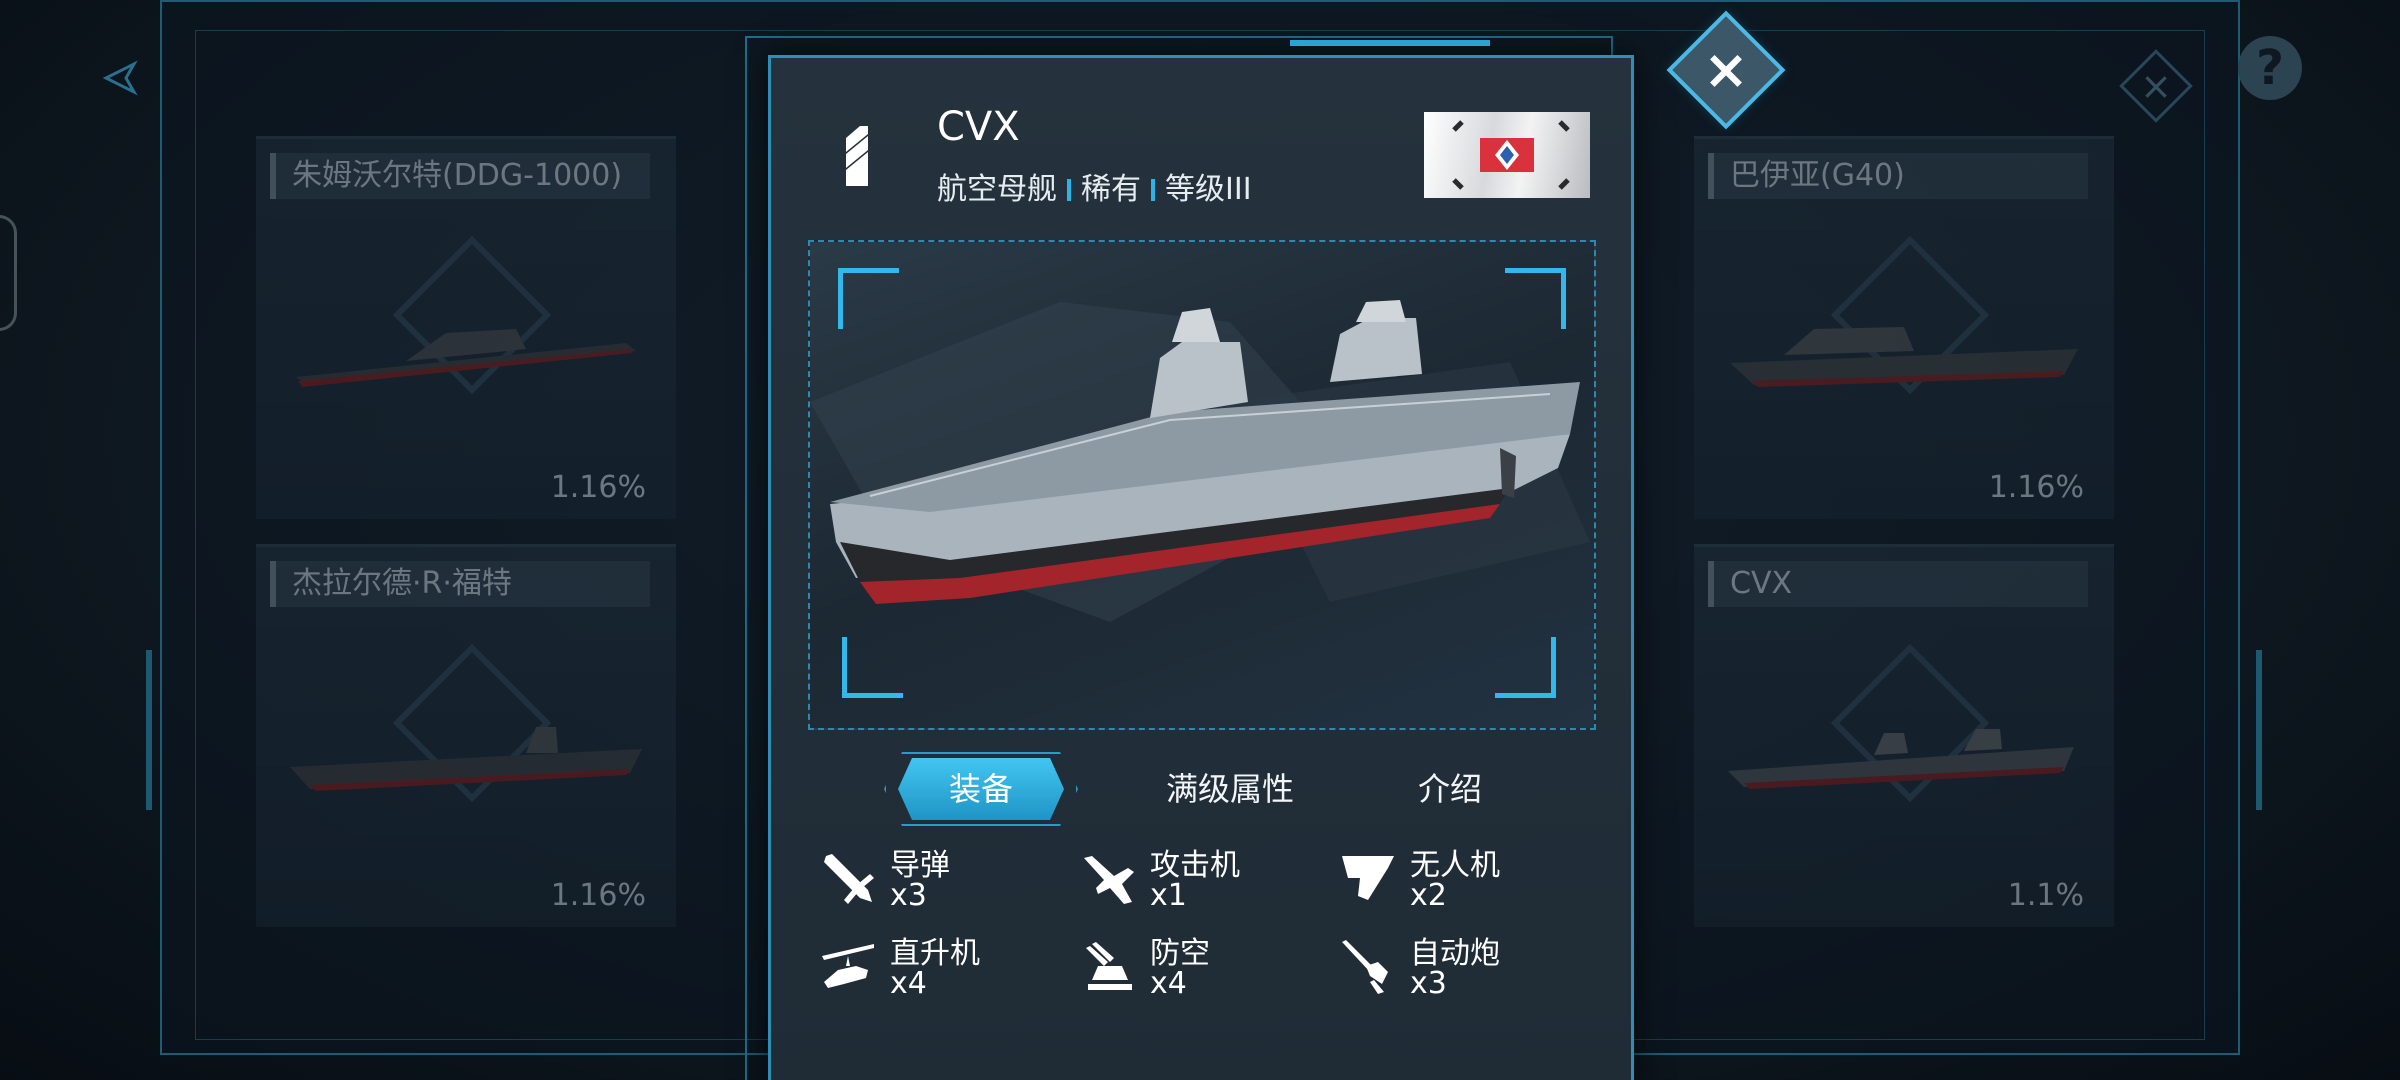  I want to click on help-button: ?, so click(2270, 68).